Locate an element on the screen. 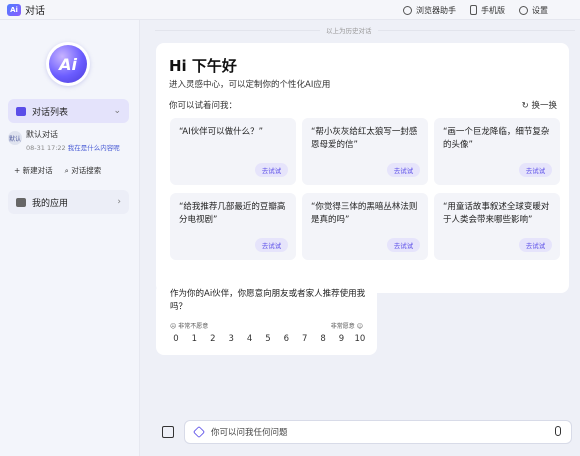  refresh-label: 换一换 is located at coordinates (544, 106).